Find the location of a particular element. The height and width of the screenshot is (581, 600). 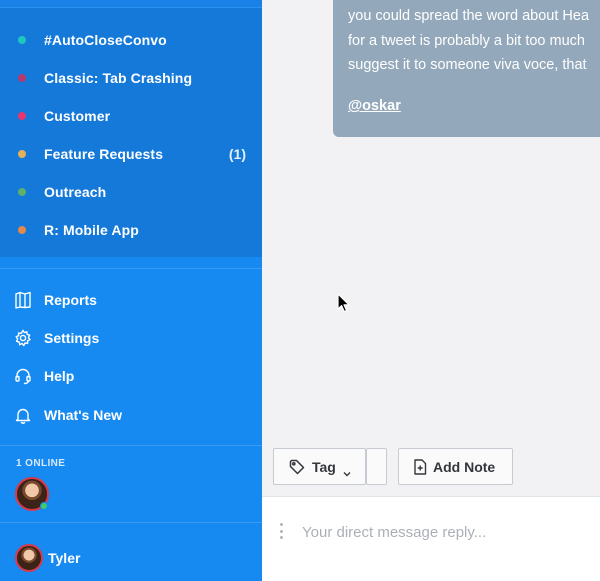

headset-icon is located at coordinates (23, 376).